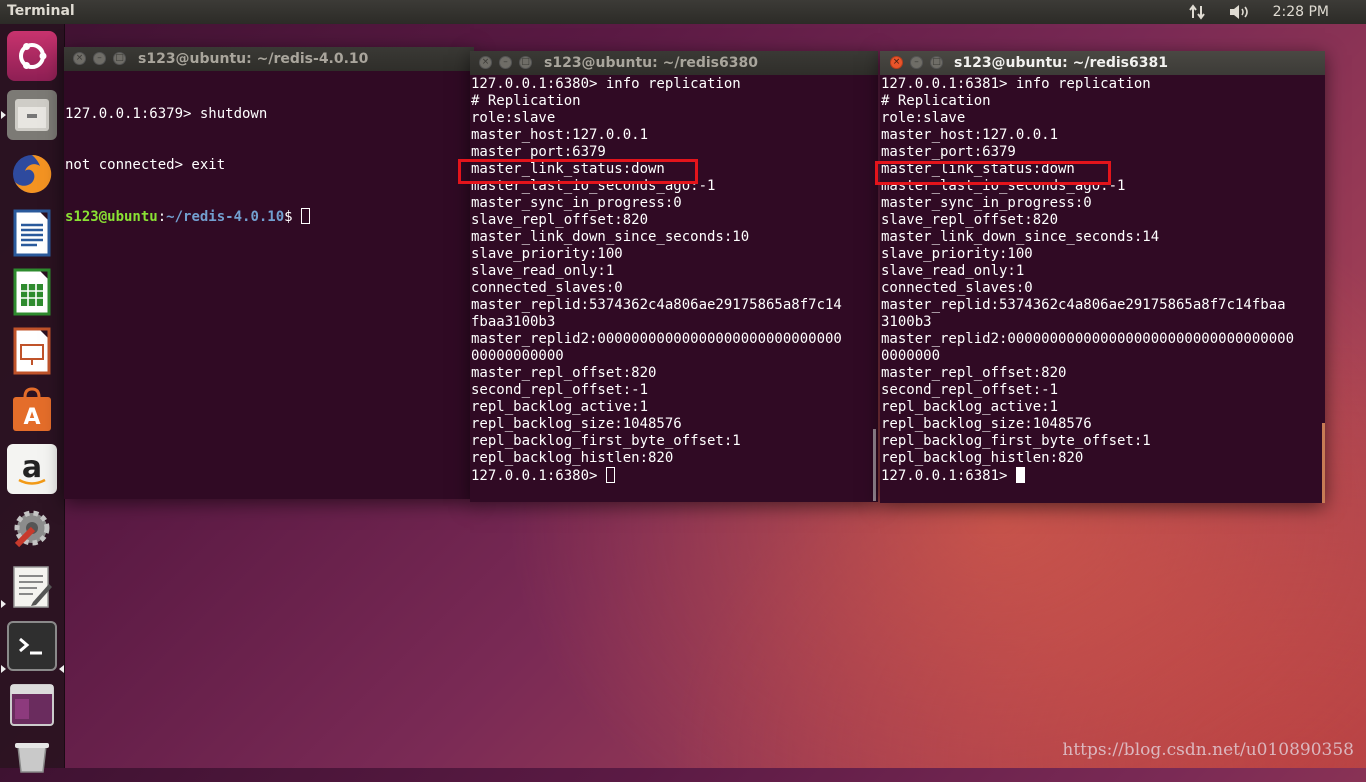  I want to click on output-line: master_port:6379, so click(1103, 152).